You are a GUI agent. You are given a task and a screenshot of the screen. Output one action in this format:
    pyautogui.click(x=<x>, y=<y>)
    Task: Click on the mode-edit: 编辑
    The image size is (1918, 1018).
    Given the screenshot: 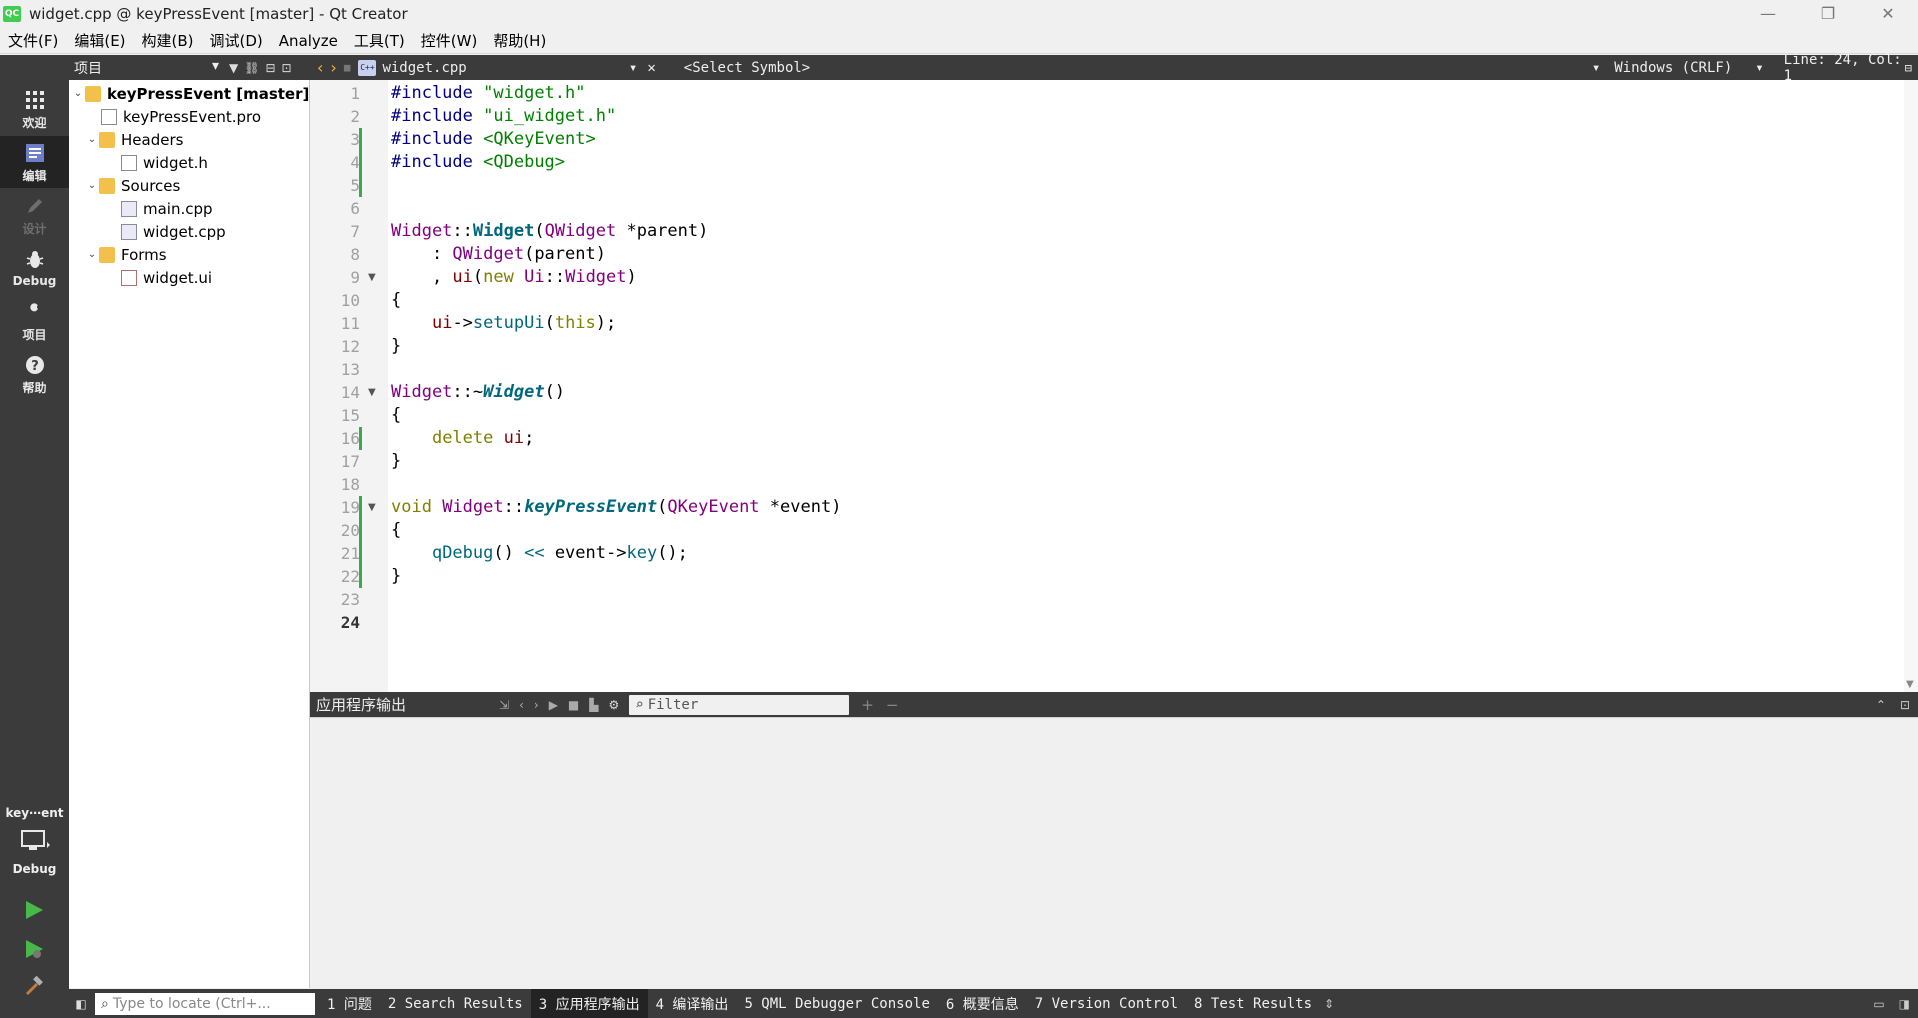 What is the action you would take?
    pyautogui.click(x=34, y=162)
    